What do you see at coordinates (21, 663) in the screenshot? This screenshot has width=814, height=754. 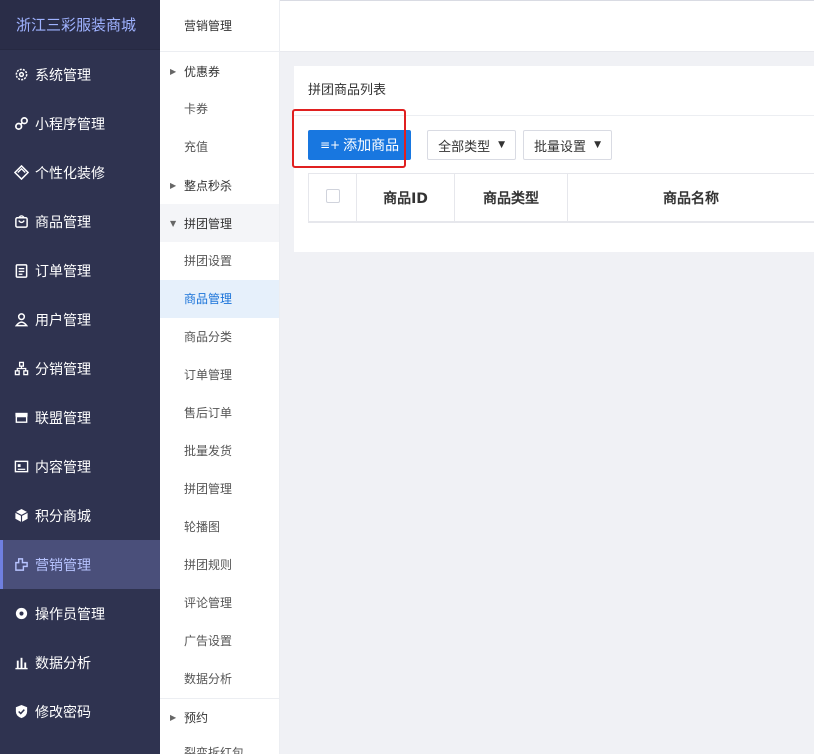 I see `bar-chart-icon` at bounding box center [21, 663].